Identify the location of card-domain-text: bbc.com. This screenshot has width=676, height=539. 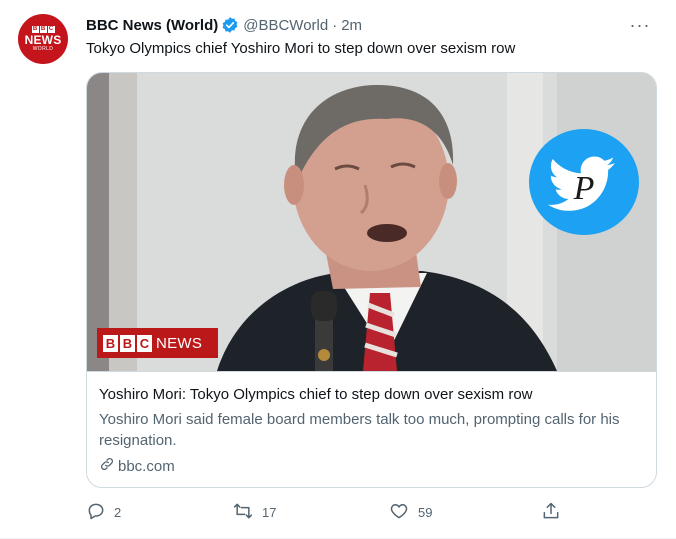
(146, 466).